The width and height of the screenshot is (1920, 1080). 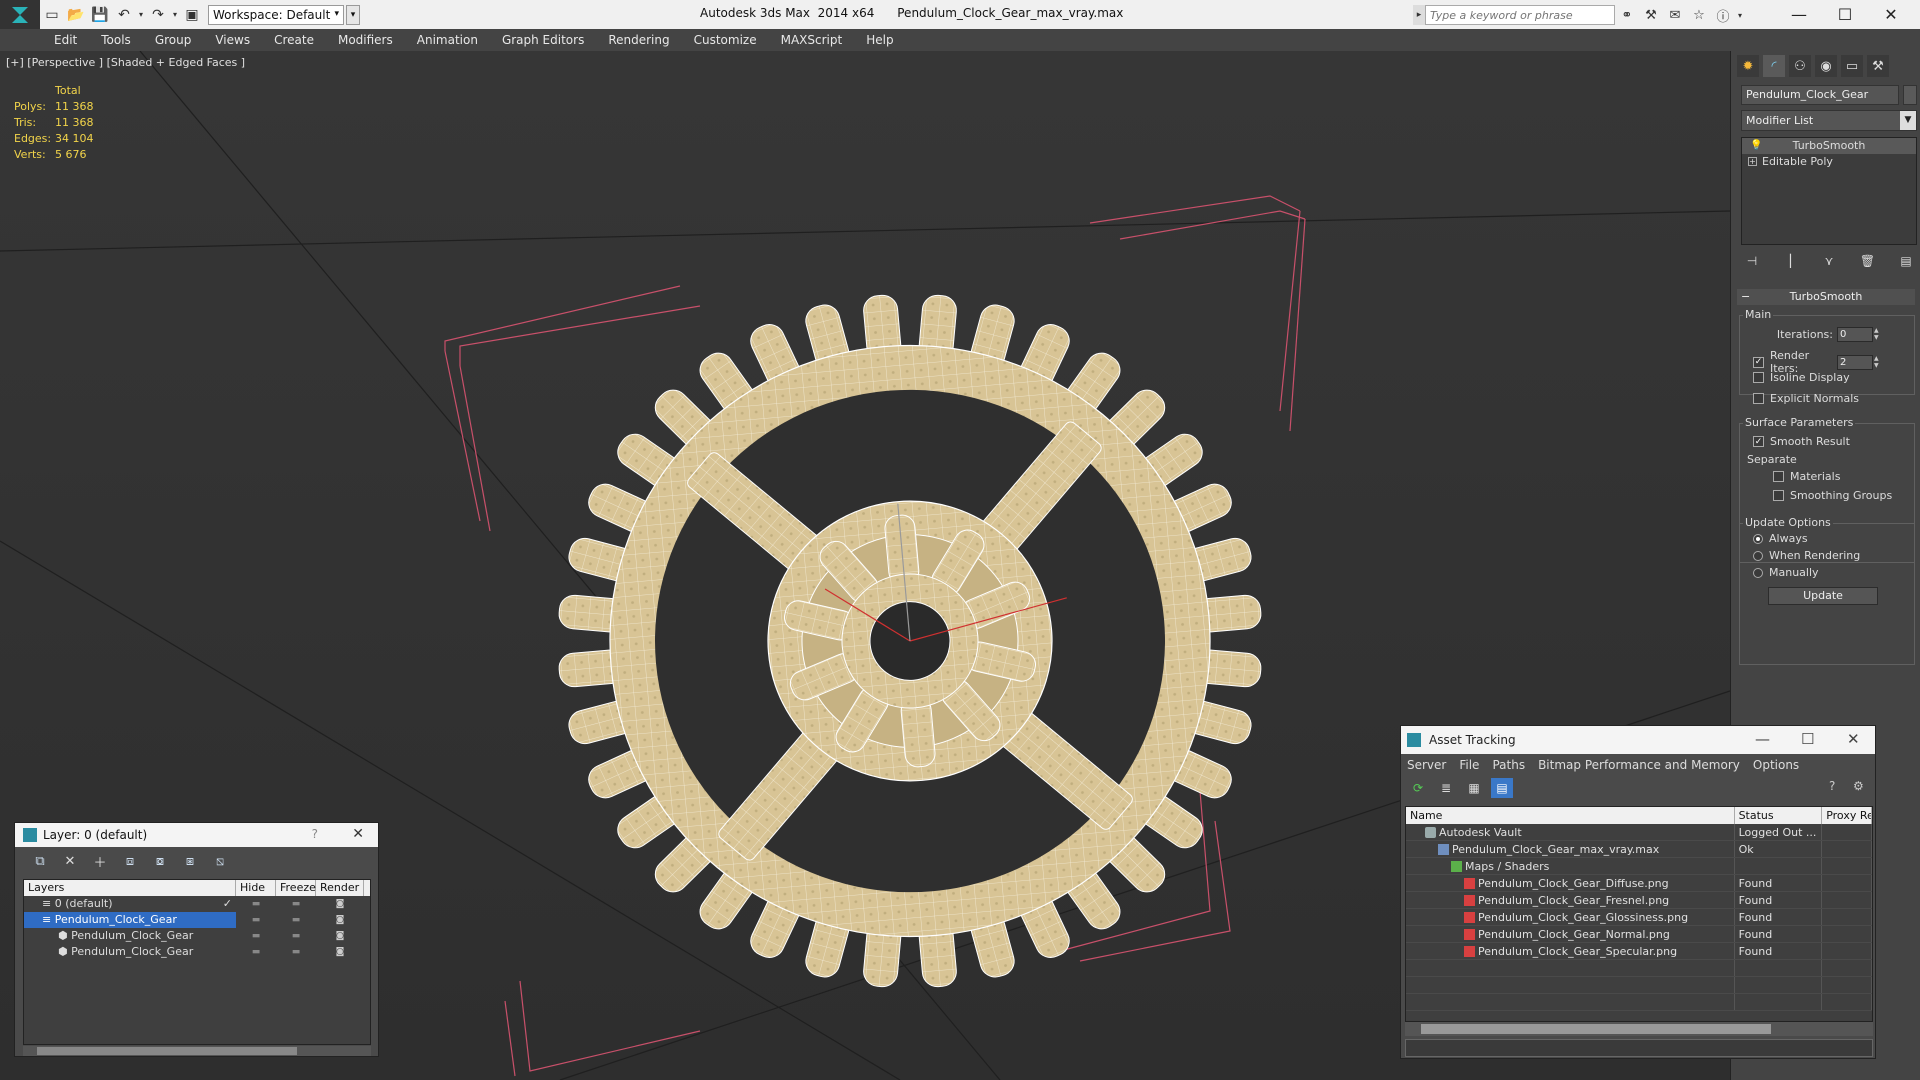 What do you see at coordinates (1806, 555) in the screenshot?
I see `update-when-rendering-option: When Rendering` at bounding box center [1806, 555].